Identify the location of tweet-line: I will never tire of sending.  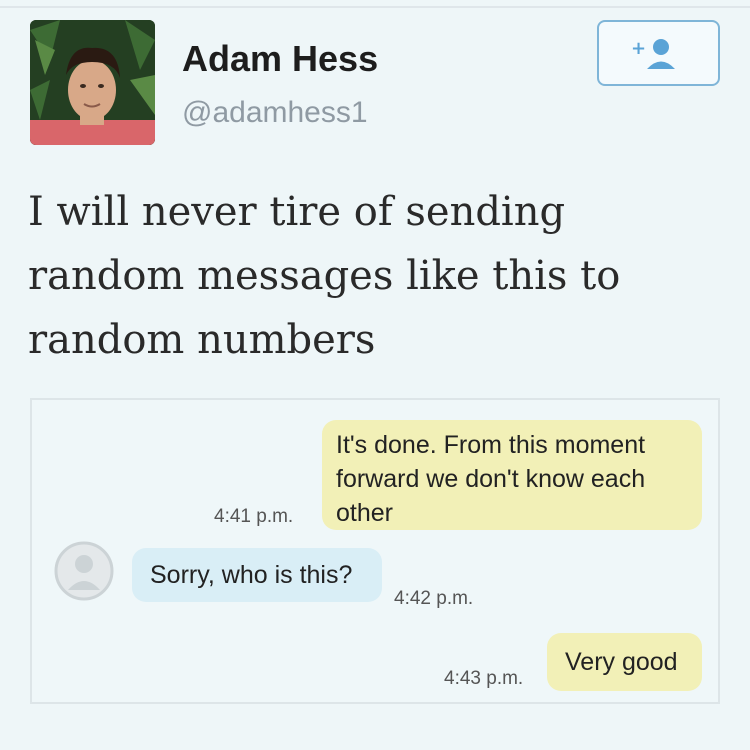
(297, 212).